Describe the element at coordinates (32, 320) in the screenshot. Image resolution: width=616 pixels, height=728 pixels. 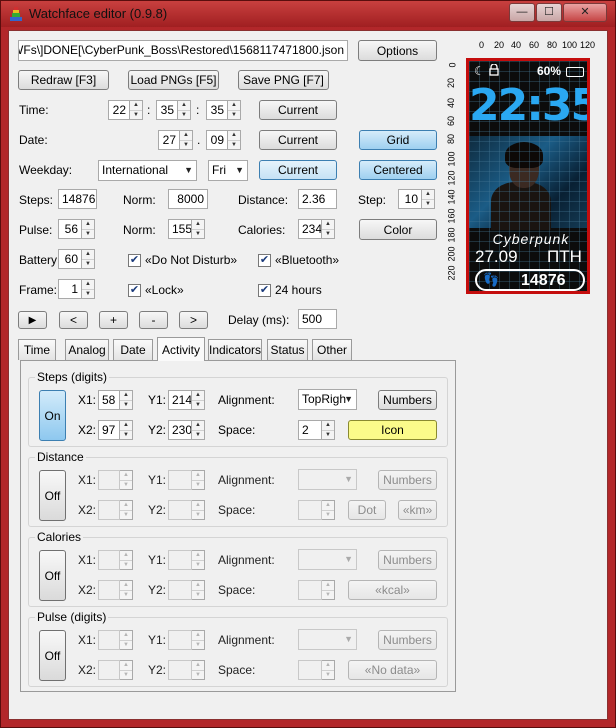
I see `play-button: ▶` at that location.